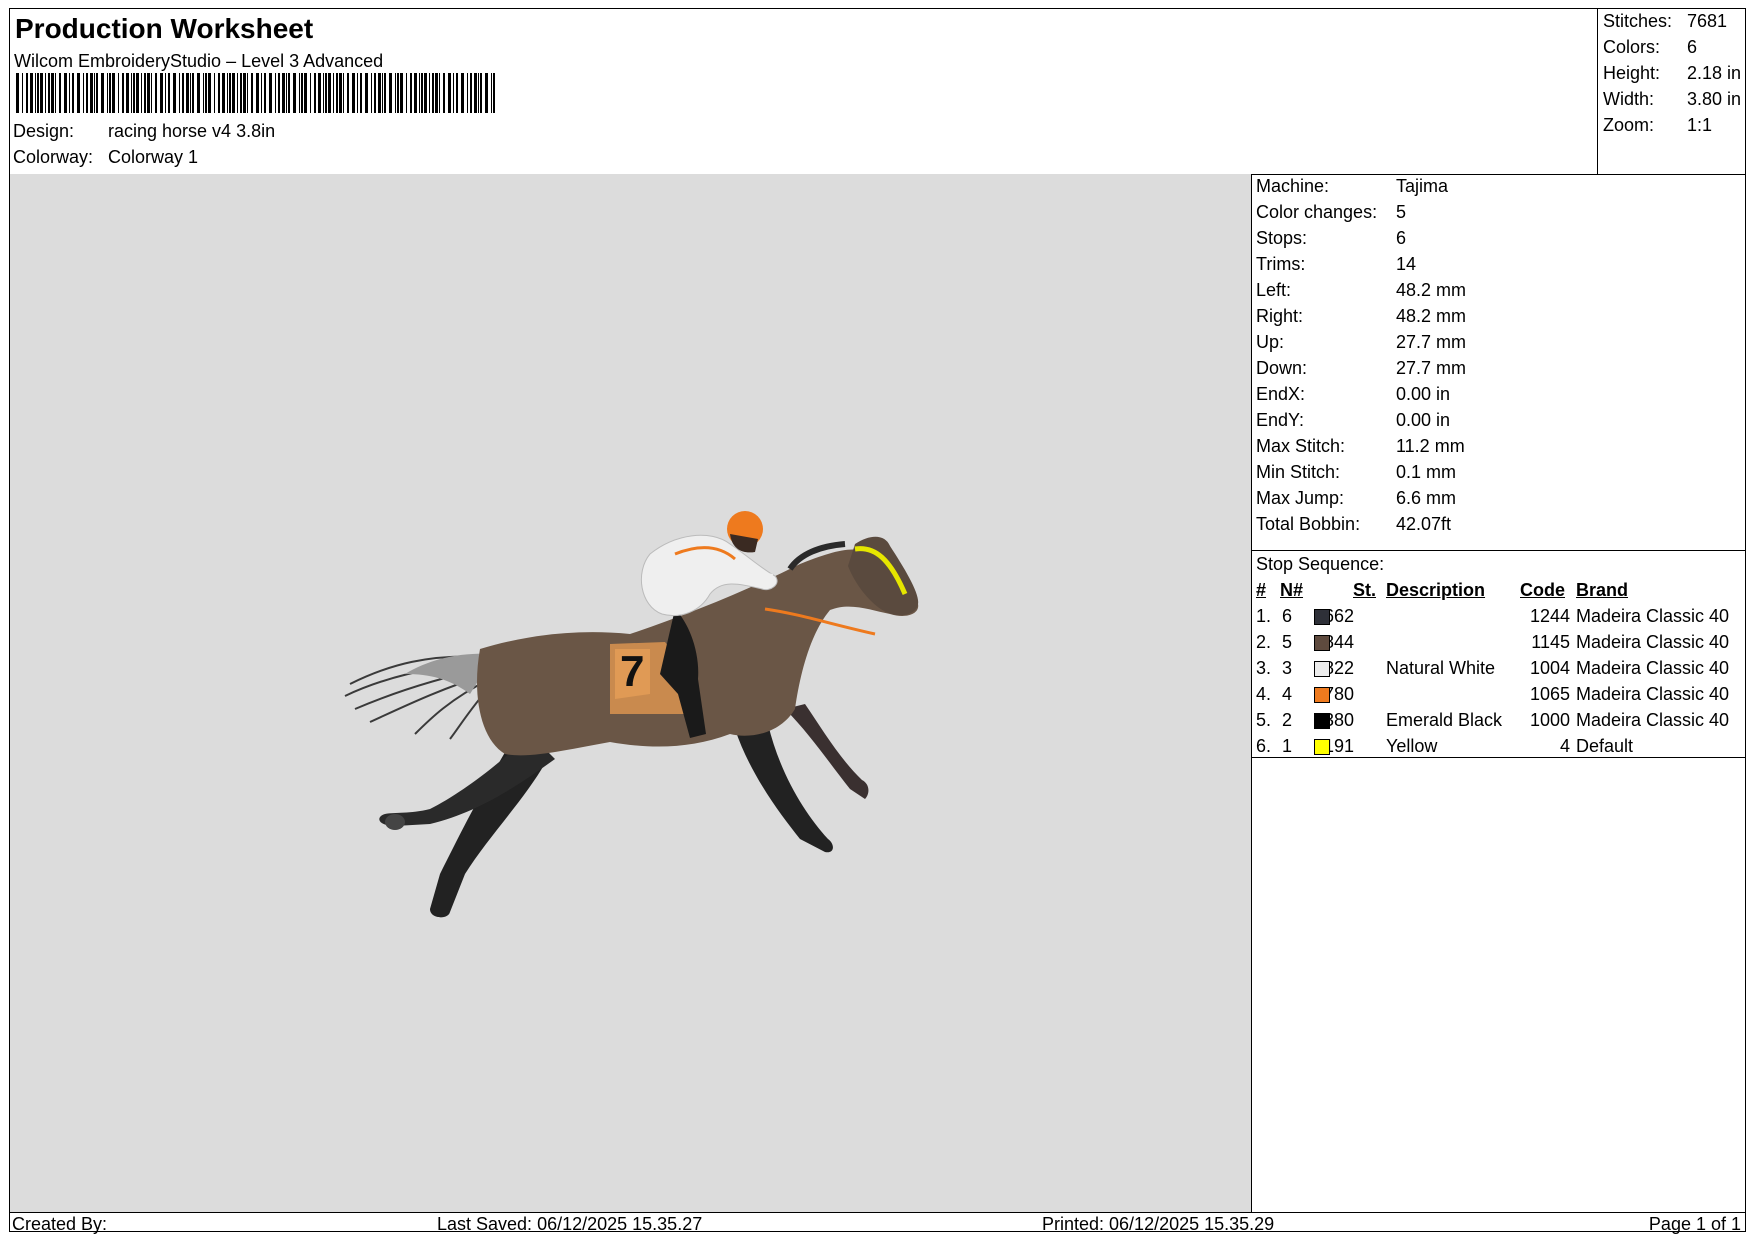 The image size is (1755, 1240). What do you see at coordinates (1280, 316) in the screenshot?
I see `property-label: Right:` at bounding box center [1280, 316].